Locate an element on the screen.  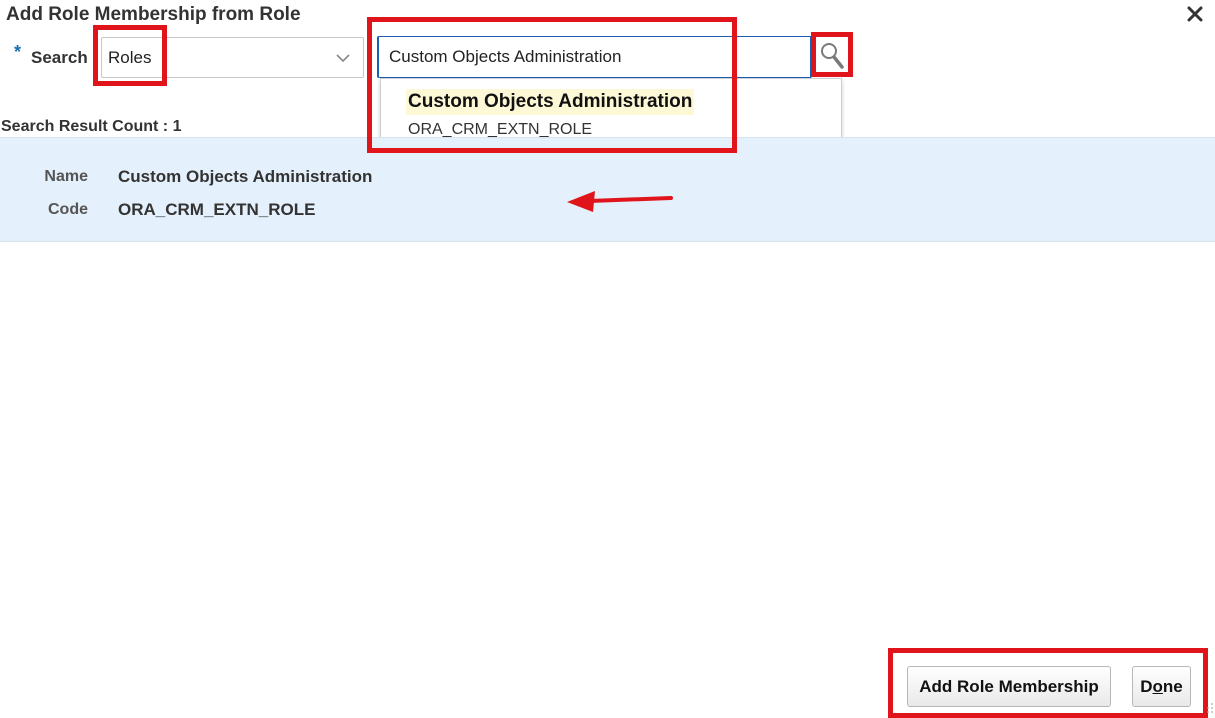
search-icon is located at coordinates (833, 56).